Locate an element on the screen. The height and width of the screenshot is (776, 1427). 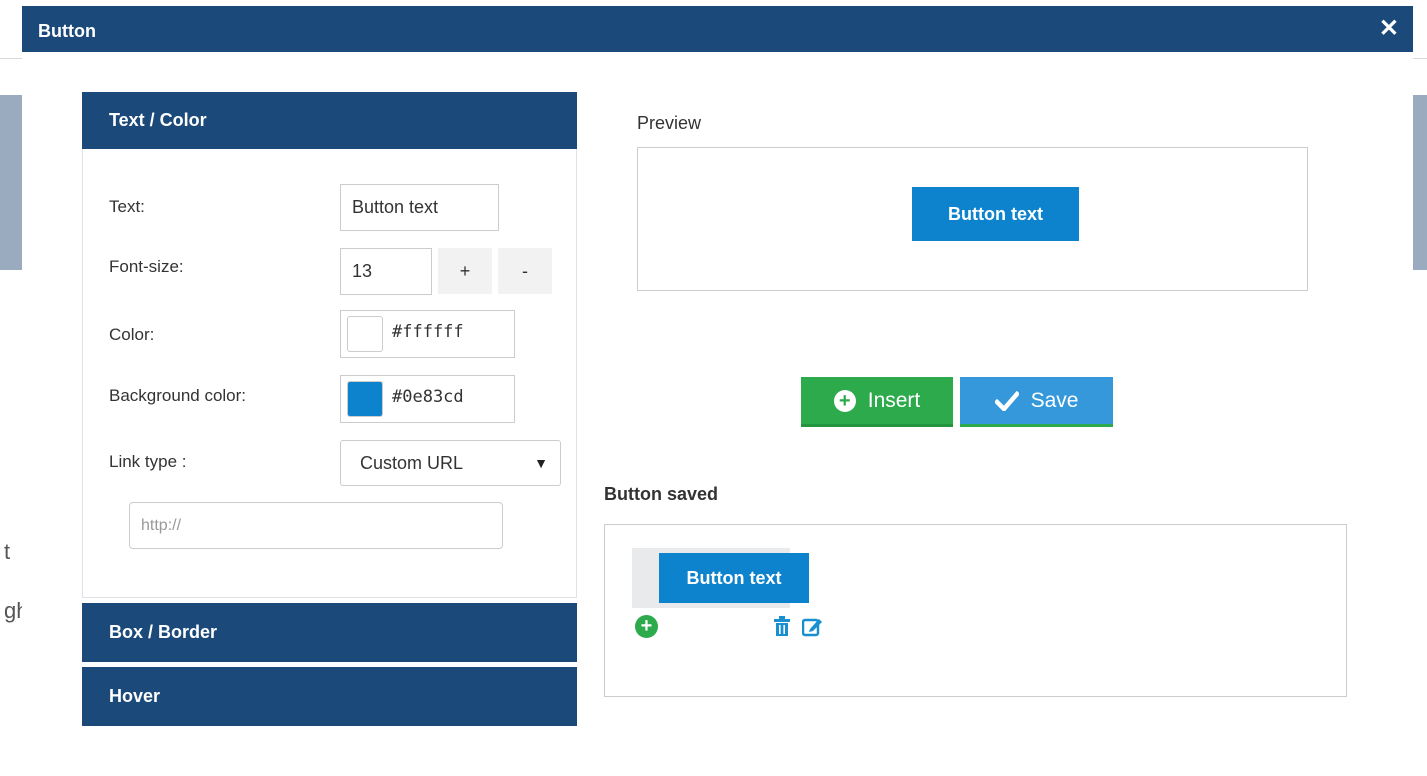
background-banner-left is located at coordinates (11, 182).